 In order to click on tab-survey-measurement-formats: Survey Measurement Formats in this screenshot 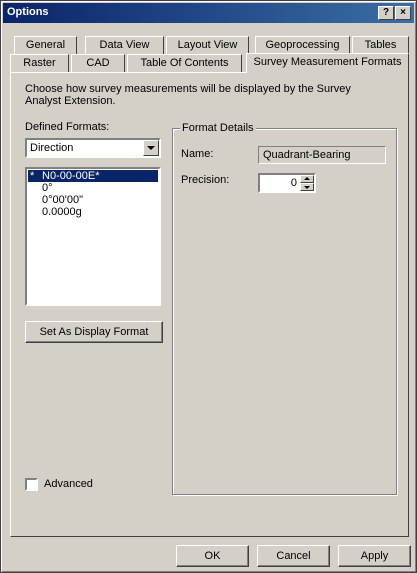, I will do `click(327, 63)`.